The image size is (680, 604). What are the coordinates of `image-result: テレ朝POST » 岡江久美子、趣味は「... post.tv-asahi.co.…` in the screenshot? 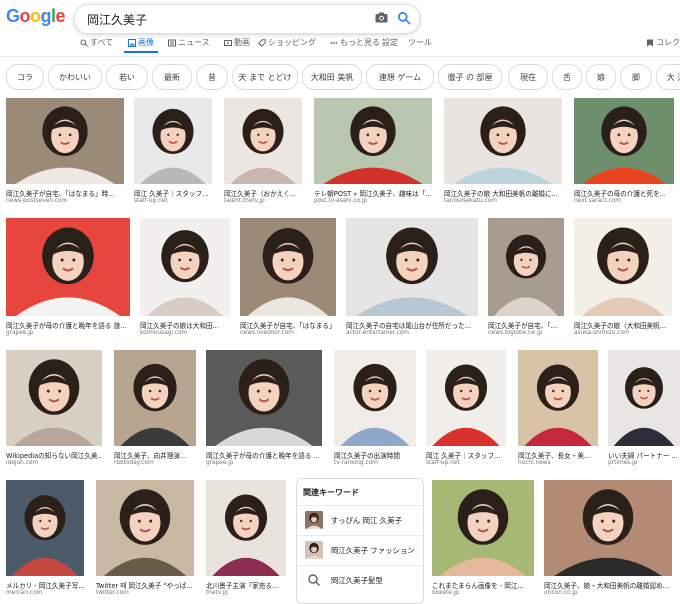 It's located at (373, 152).